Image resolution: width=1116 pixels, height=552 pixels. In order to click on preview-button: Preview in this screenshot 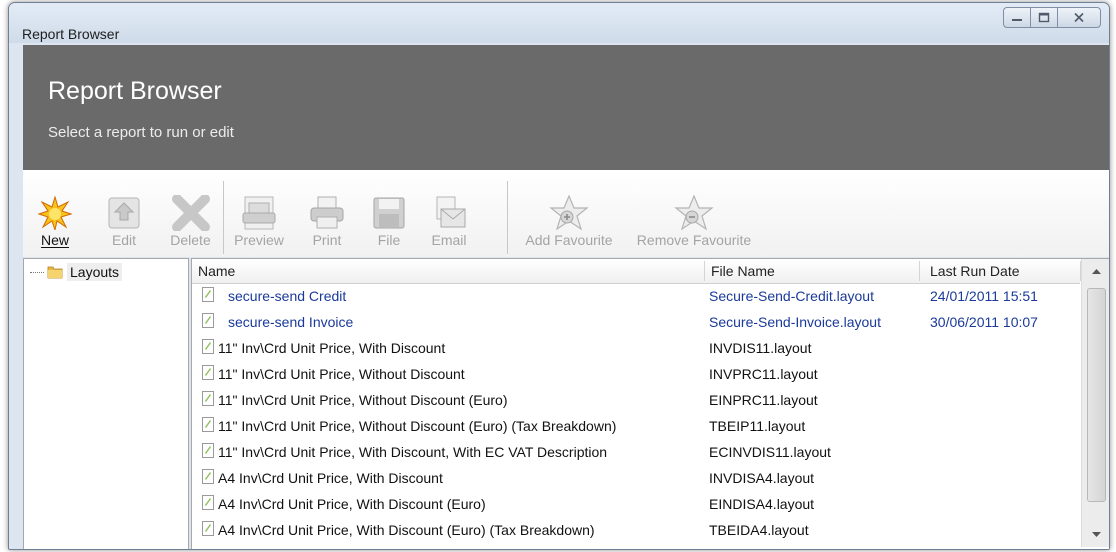, I will do `click(259, 213)`.